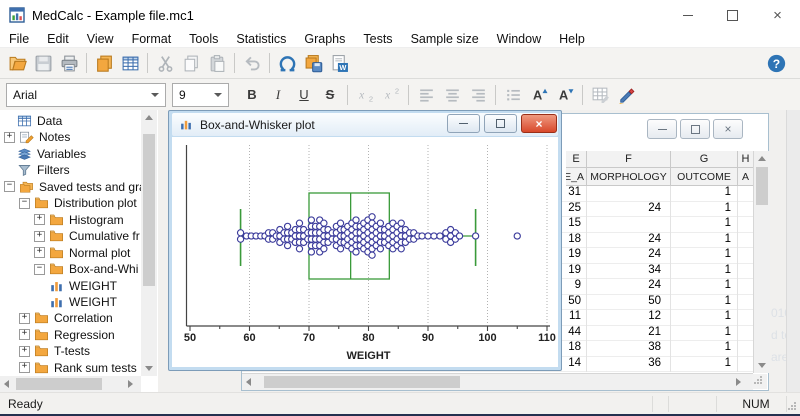 This screenshot has height=416, width=800. What do you see at coordinates (626, 95) in the screenshot?
I see `format-painter-button` at bounding box center [626, 95].